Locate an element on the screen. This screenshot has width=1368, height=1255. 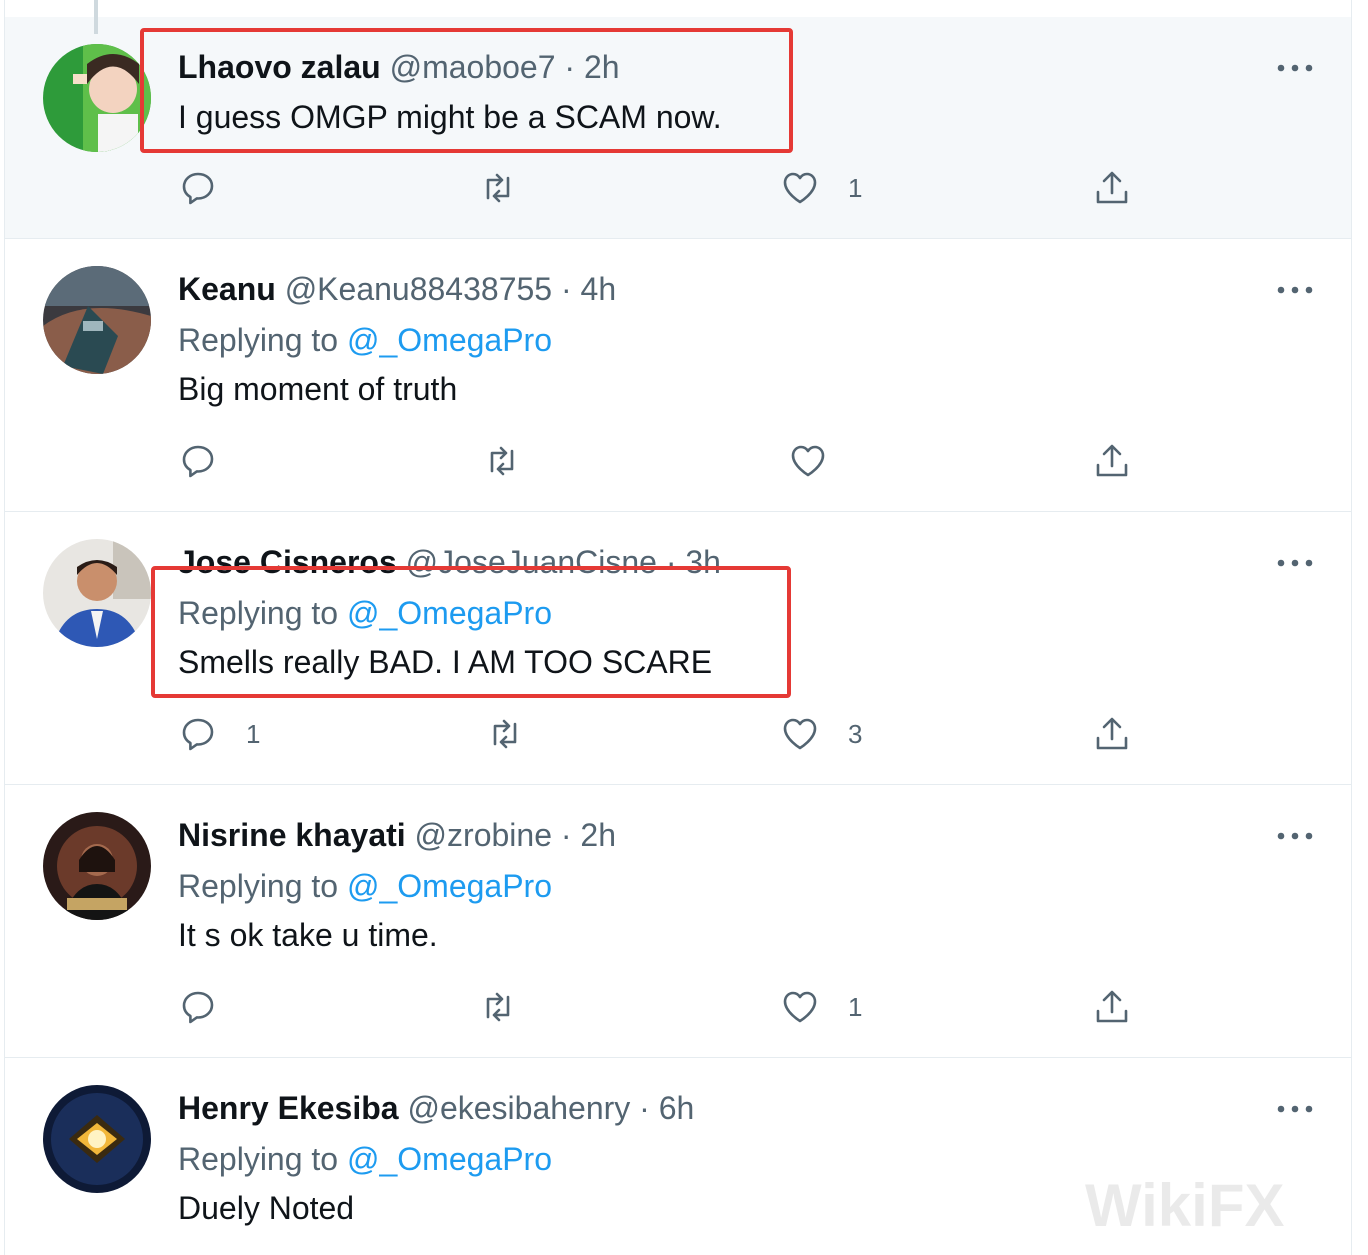
author-name: Nisrine khayati is located at coordinates (292, 835).